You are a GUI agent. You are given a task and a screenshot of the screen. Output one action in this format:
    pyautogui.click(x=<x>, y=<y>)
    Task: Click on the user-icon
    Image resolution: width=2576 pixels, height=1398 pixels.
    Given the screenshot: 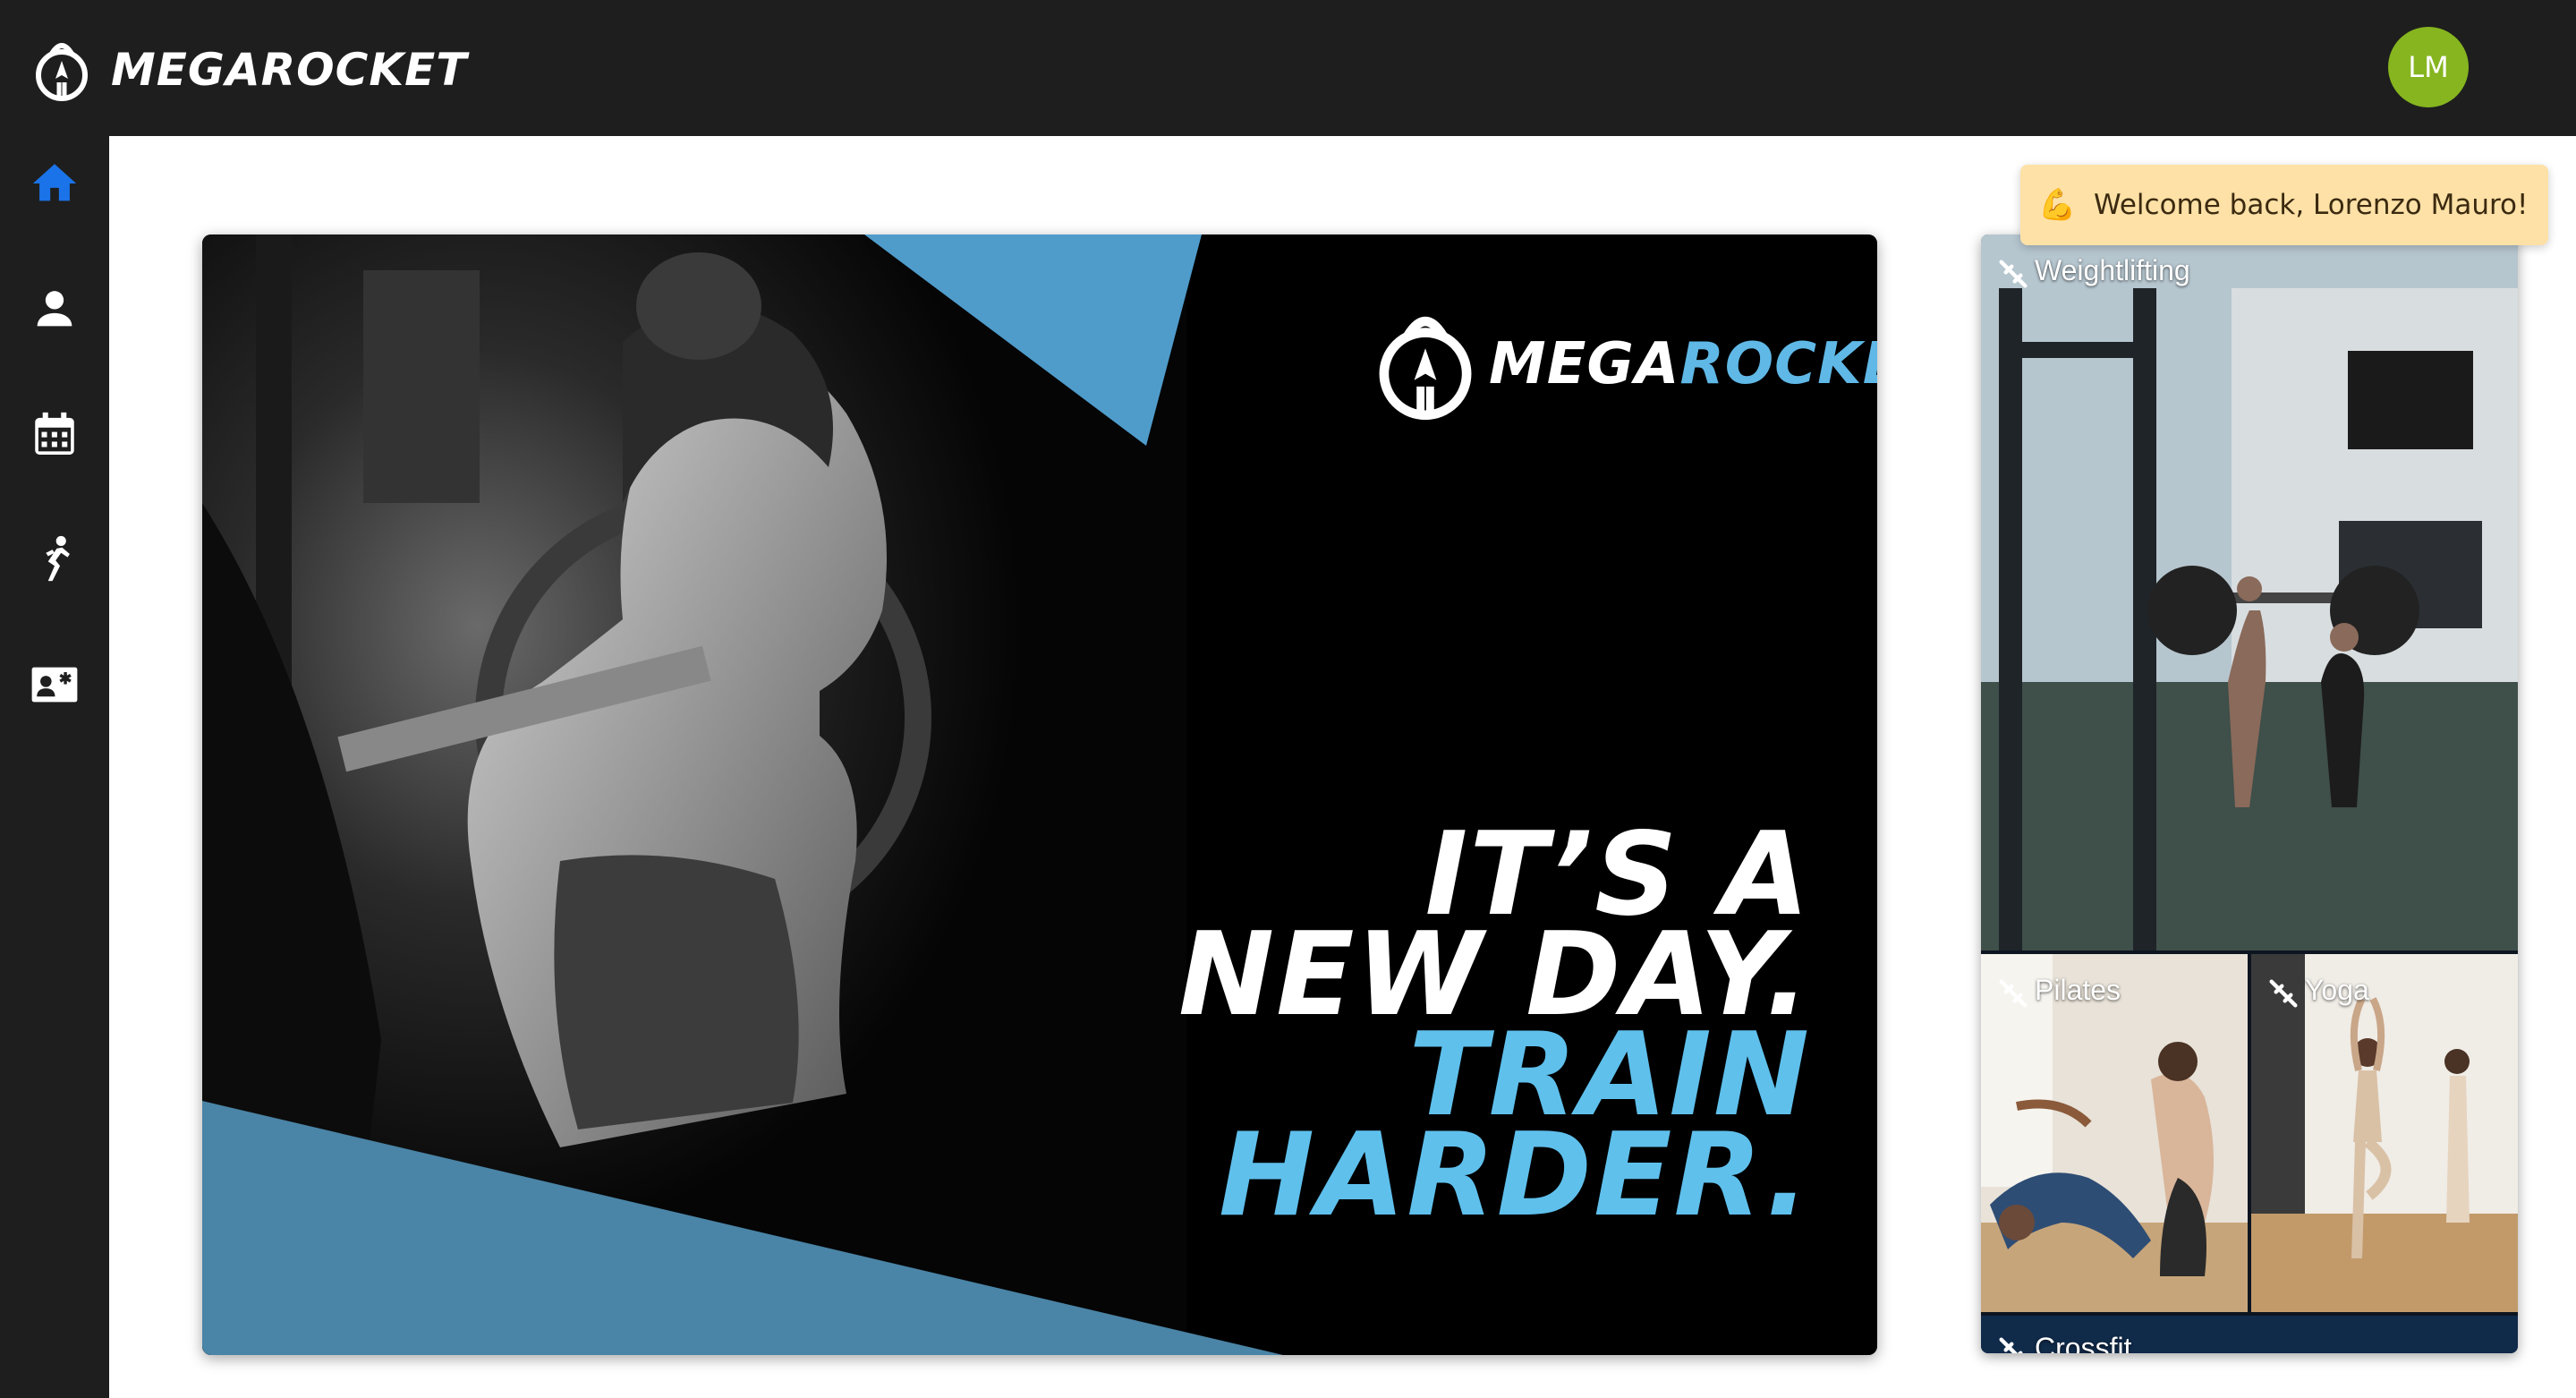 What is the action you would take?
    pyautogui.click(x=54, y=309)
    